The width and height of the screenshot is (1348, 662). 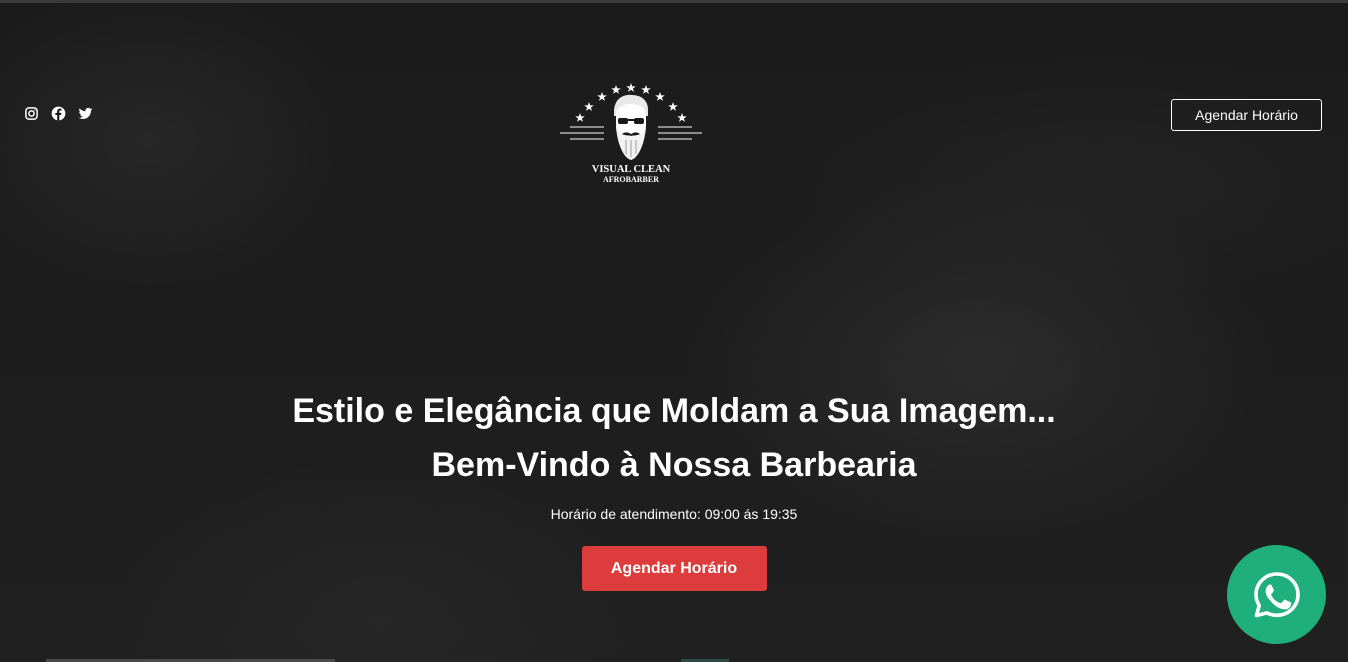 I want to click on opening-hours: Horário de atendimento: 09:00 ás 19:35, so click(x=674, y=514).